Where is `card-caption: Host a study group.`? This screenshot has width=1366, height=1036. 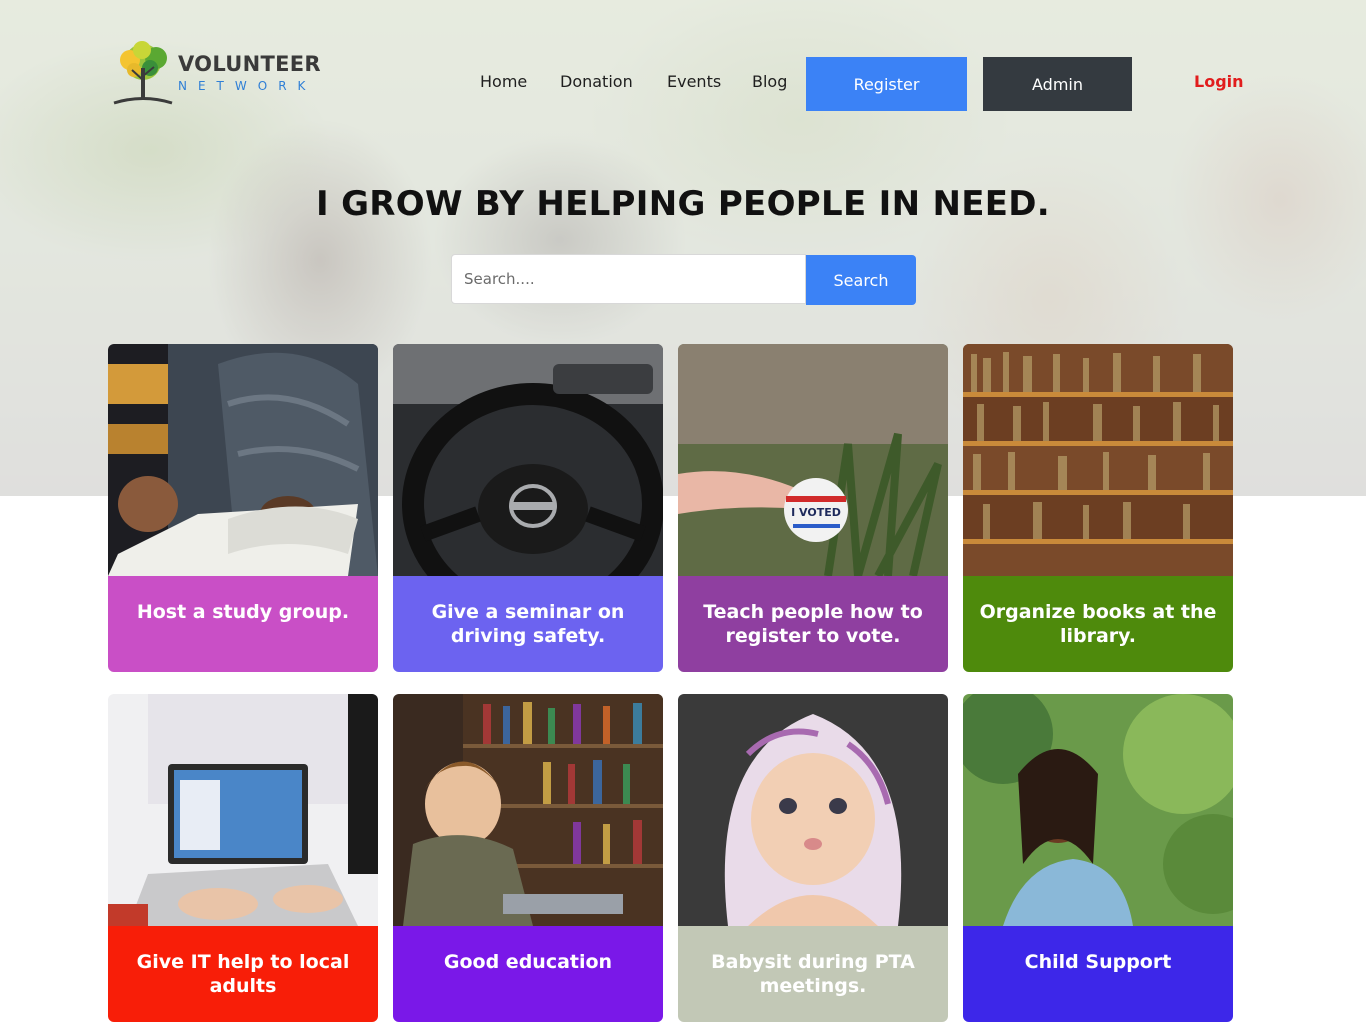 card-caption: Host a study group. is located at coordinates (243, 624).